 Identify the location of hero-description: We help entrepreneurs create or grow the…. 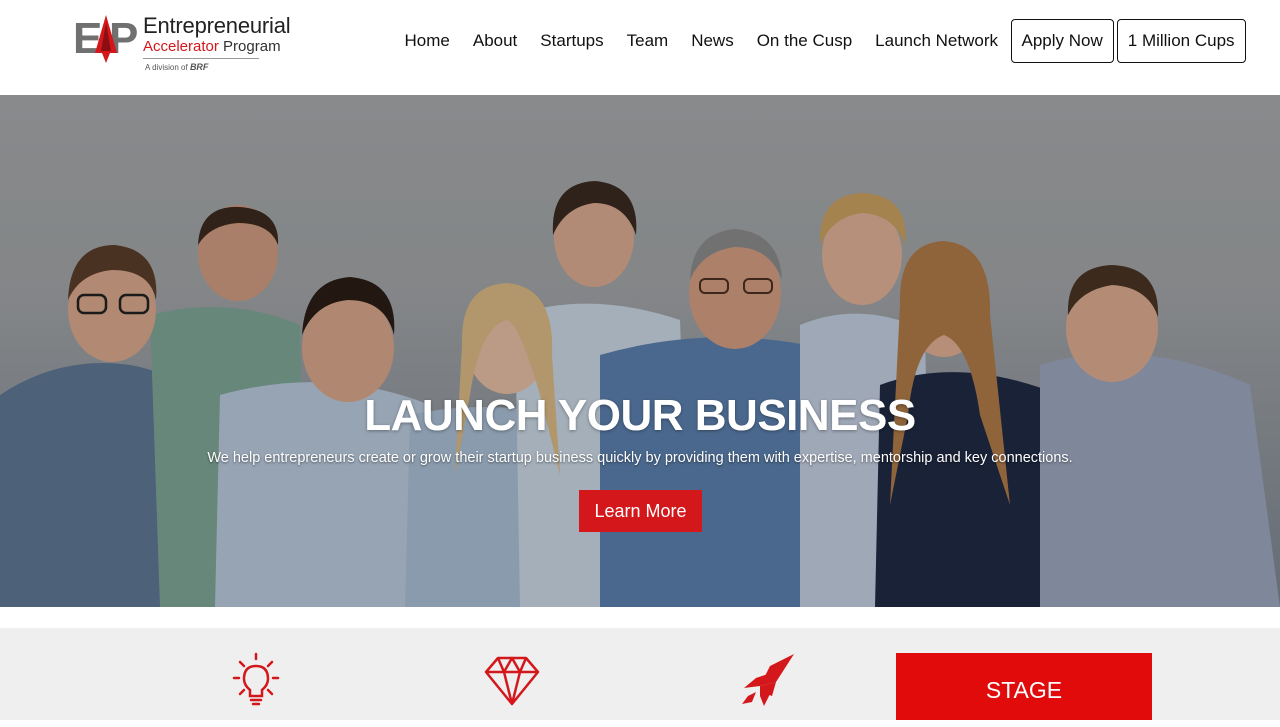
(640, 458).